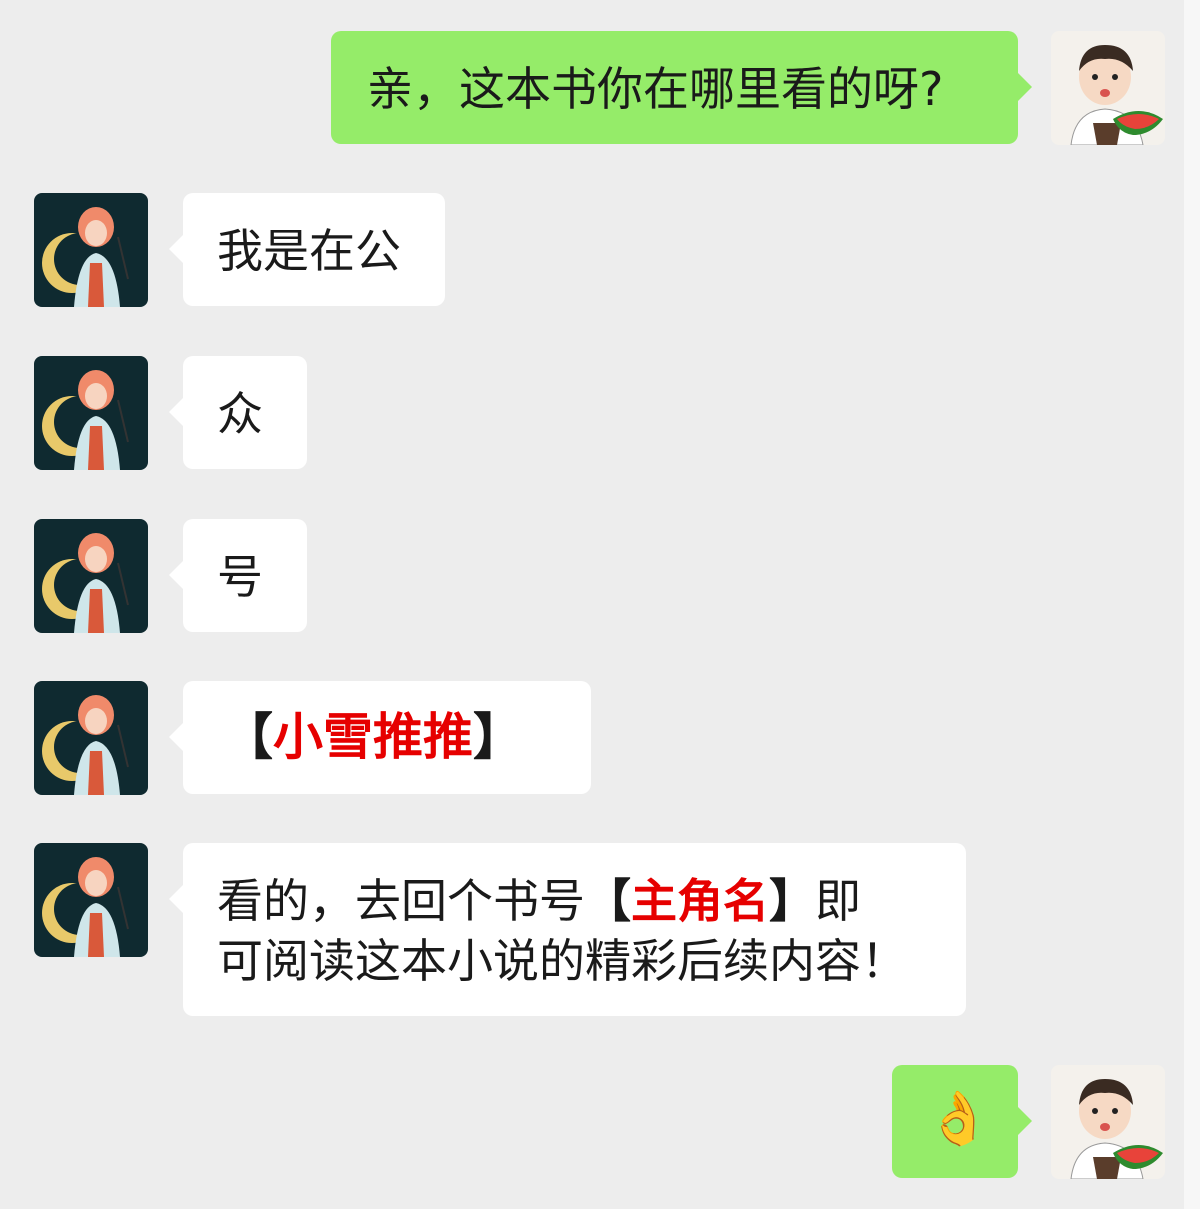  I want to click on message-bubble-outgoing: 👌, so click(962, 1121).